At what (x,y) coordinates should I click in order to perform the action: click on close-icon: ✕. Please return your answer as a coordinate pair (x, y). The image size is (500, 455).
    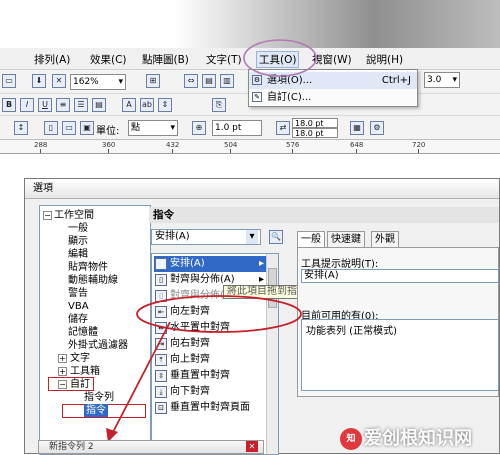
    Looking at the image, I should click on (252, 446).